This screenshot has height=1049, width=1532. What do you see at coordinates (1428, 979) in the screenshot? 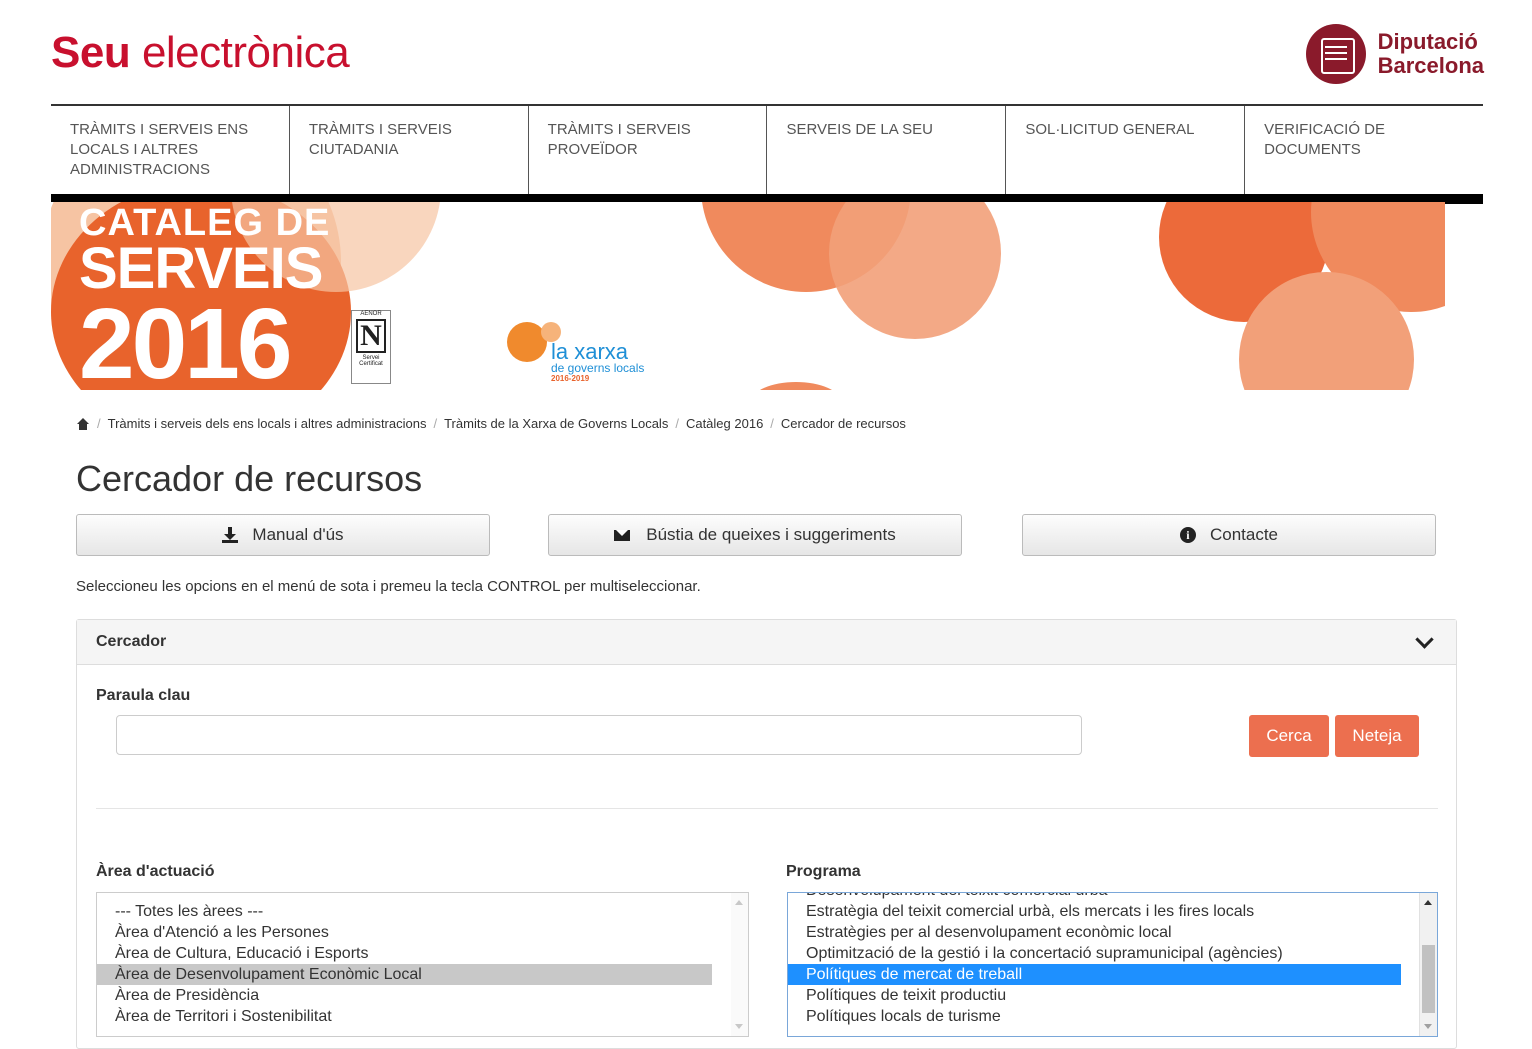
I see `scroll-thumb` at bounding box center [1428, 979].